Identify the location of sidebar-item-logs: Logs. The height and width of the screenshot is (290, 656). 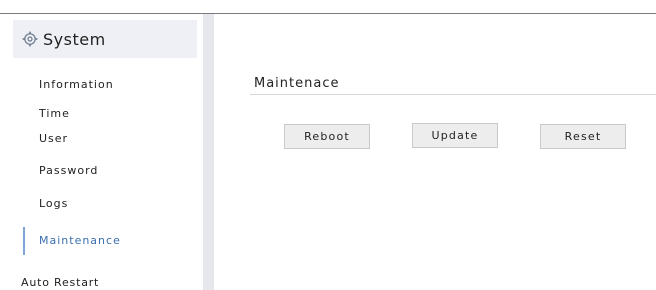
(53, 203).